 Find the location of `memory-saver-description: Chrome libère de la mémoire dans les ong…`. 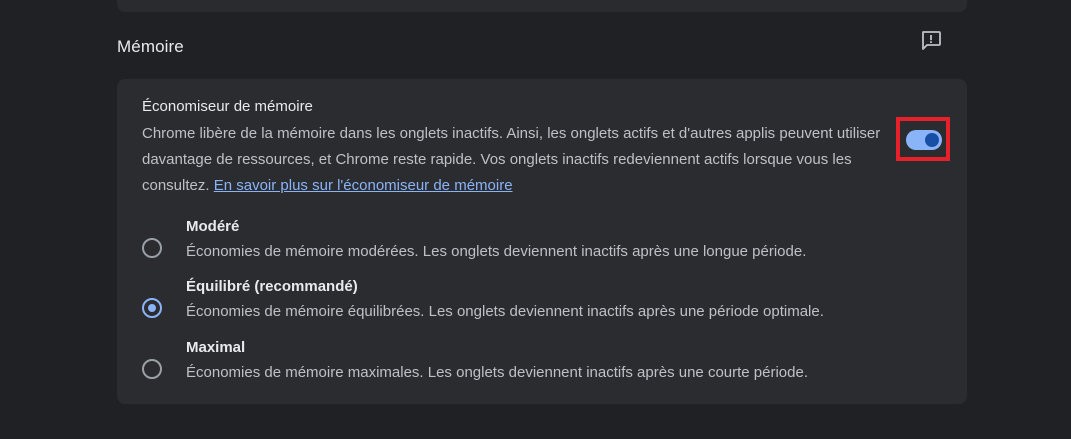

memory-saver-description: Chrome libère de la mémoire dans les ong… is located at coordinates (519, 160).